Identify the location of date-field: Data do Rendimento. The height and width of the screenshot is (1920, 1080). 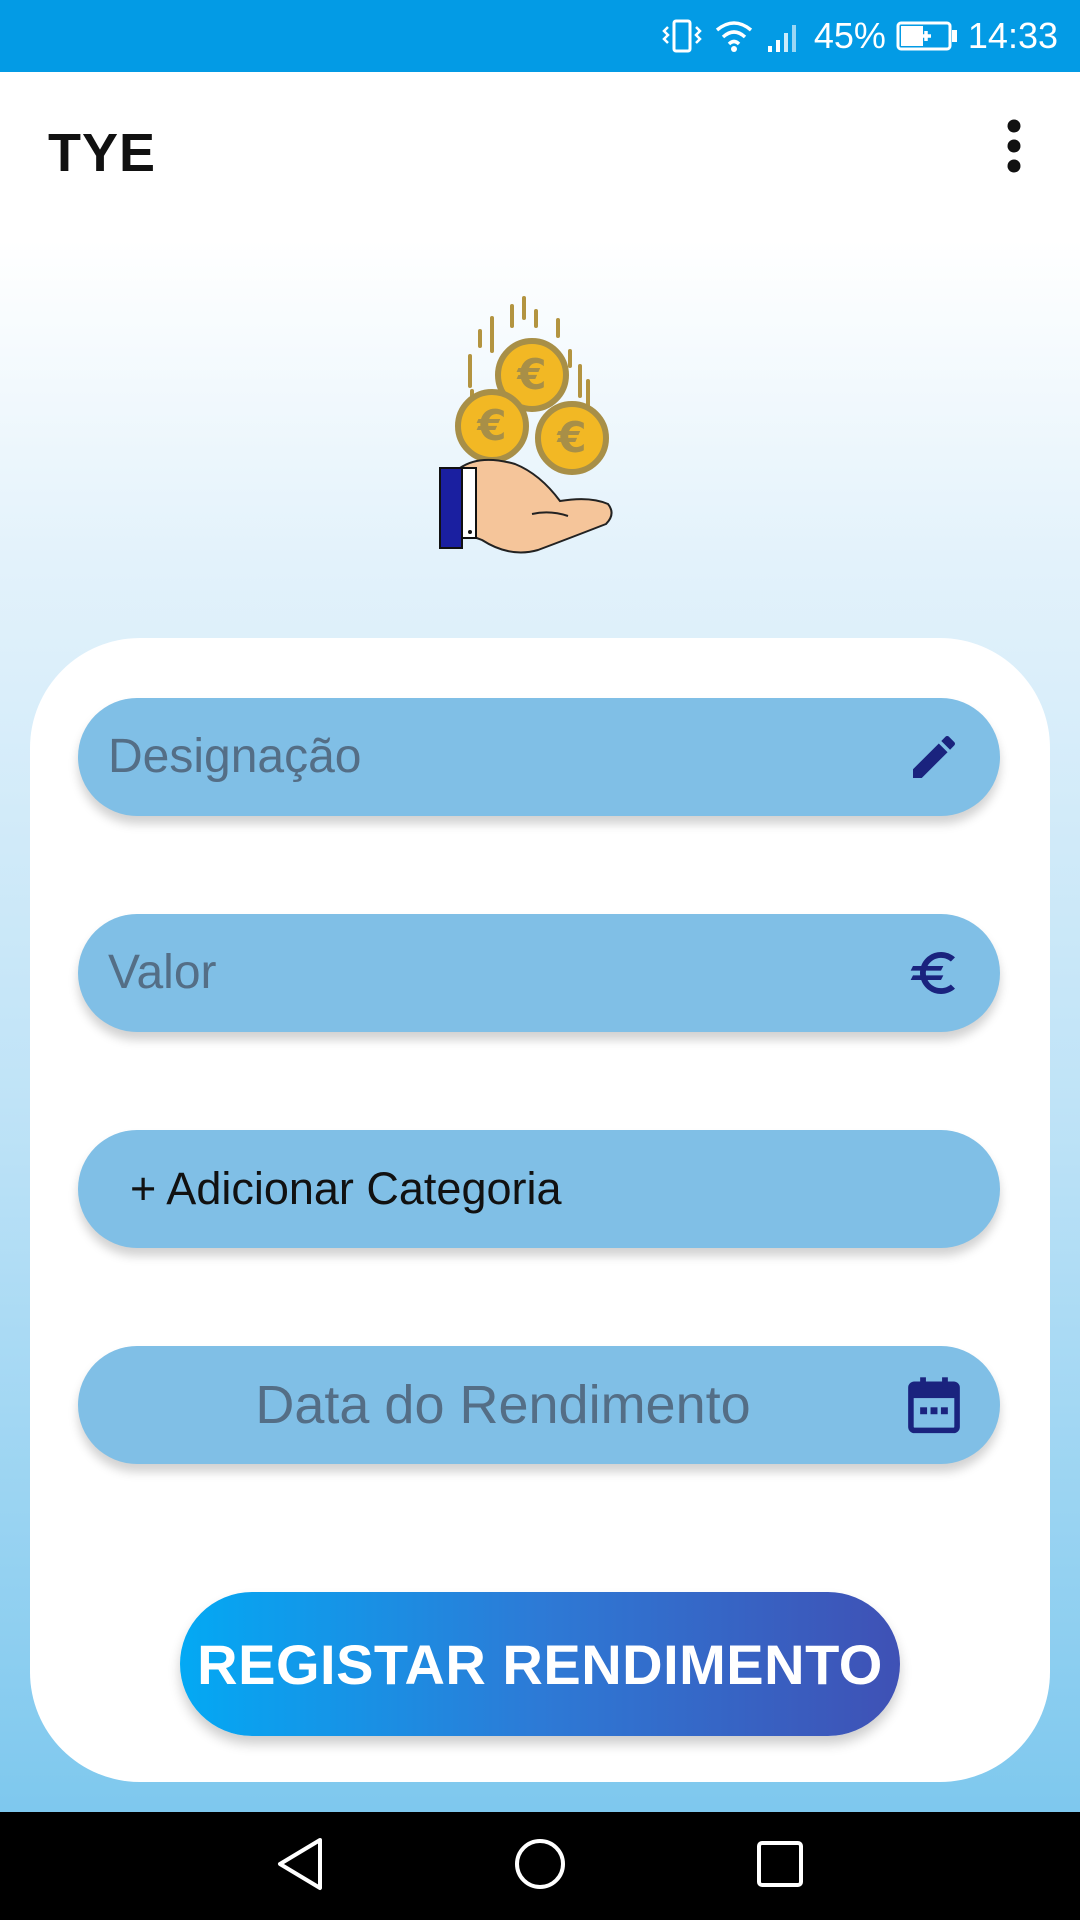
(539, 1405).